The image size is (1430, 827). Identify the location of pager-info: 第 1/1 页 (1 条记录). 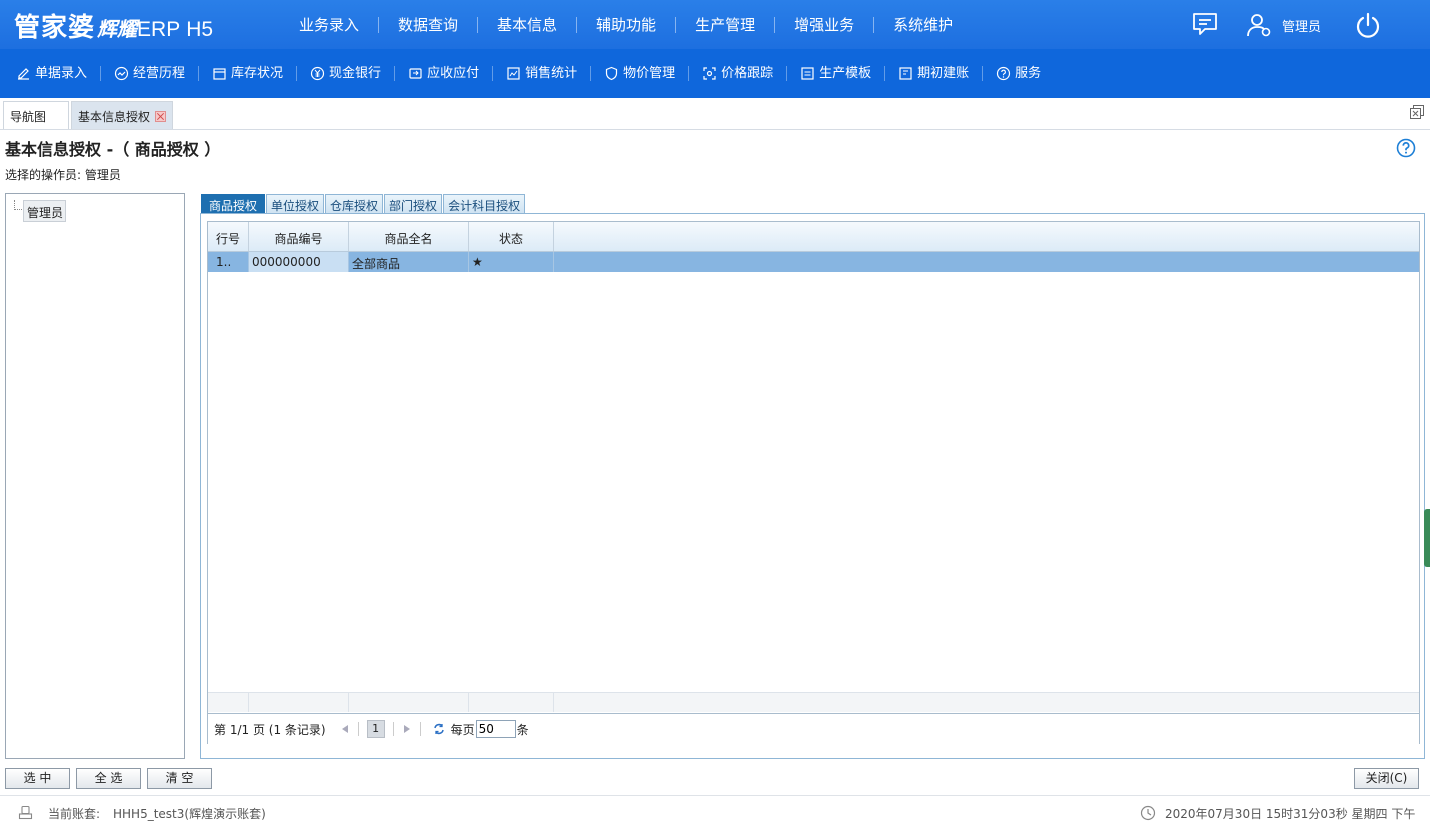
(270, 729).